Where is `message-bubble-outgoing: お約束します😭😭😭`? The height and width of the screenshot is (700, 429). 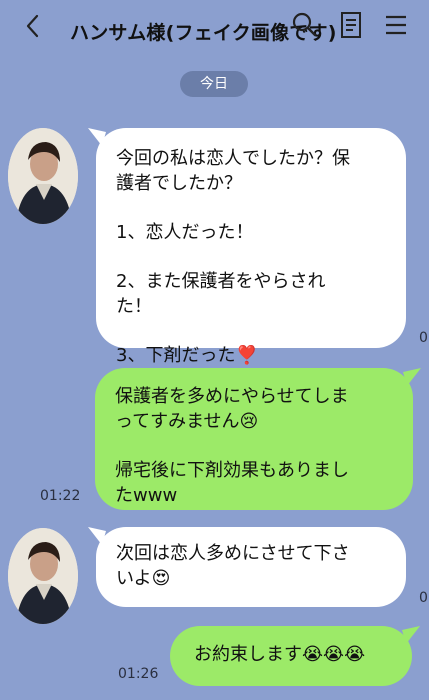
message-bubble-outgoing: お約束します😭😭😭 is located at coordinates (295, 656).